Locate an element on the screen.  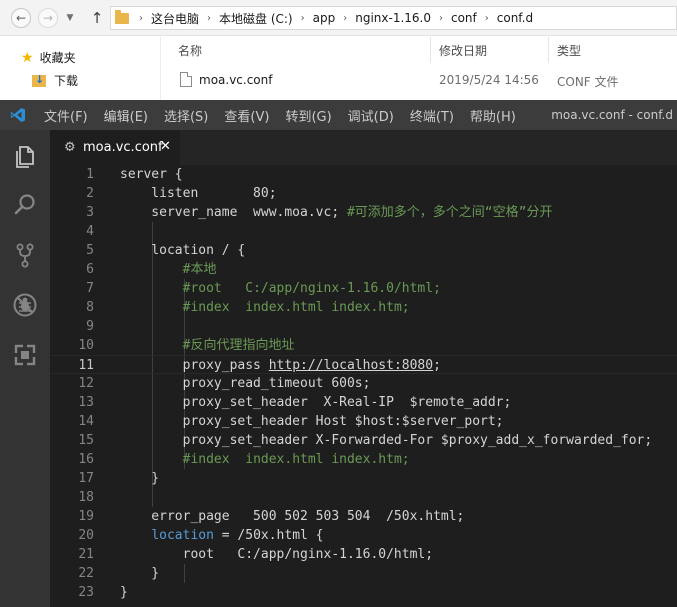
code-text: #反向代理指向地址 is located at coordinates (207, 345).